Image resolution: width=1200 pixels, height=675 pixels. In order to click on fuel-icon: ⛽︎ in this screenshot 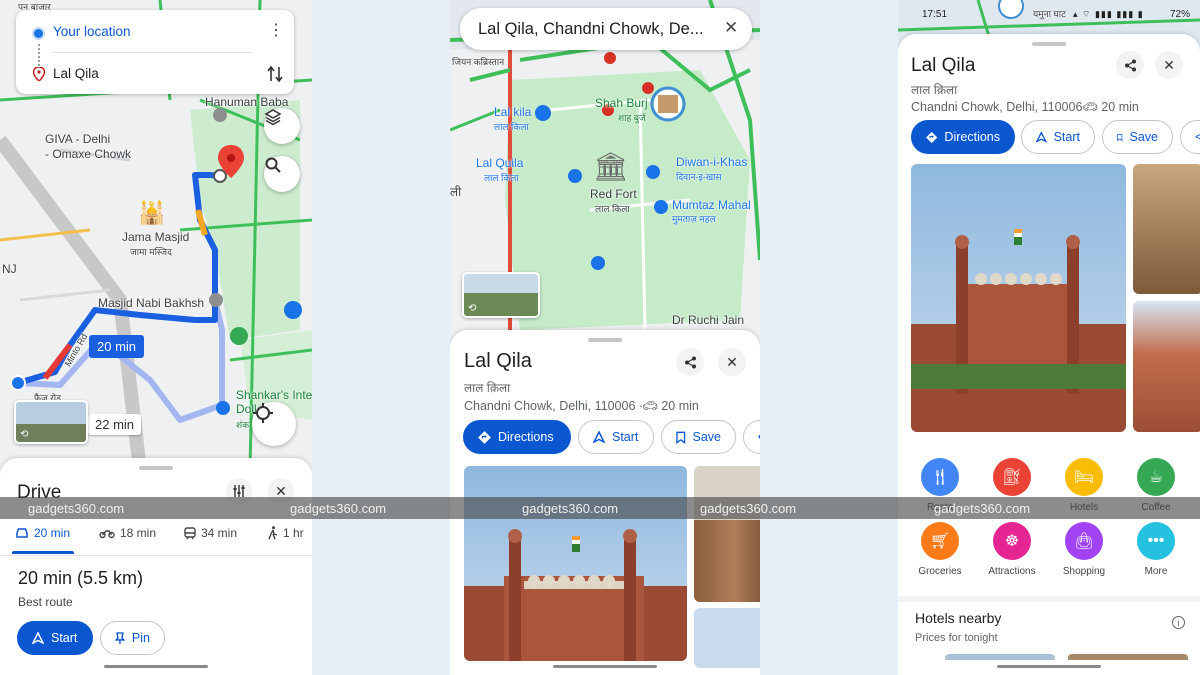, I will do `click(1012, 477)`.